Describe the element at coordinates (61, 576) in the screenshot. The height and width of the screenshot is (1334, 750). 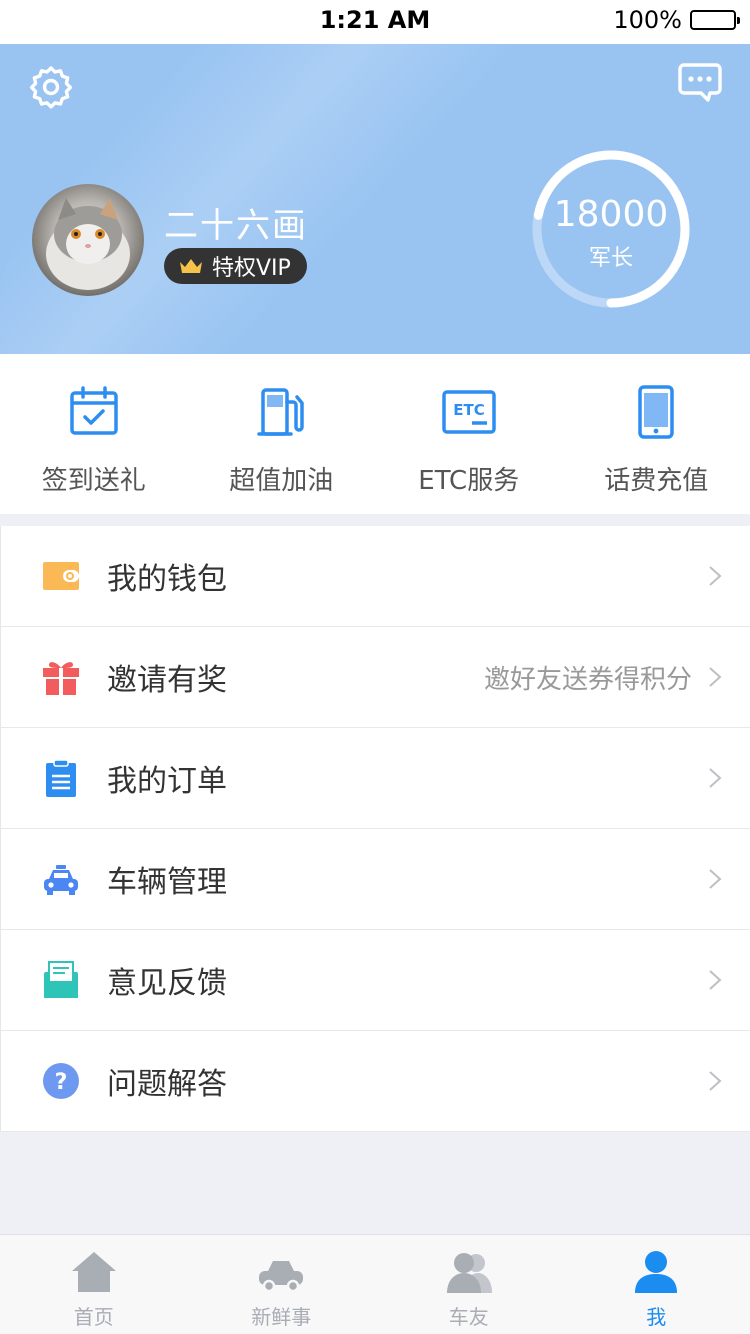
I see `wallet-icon` at that location.